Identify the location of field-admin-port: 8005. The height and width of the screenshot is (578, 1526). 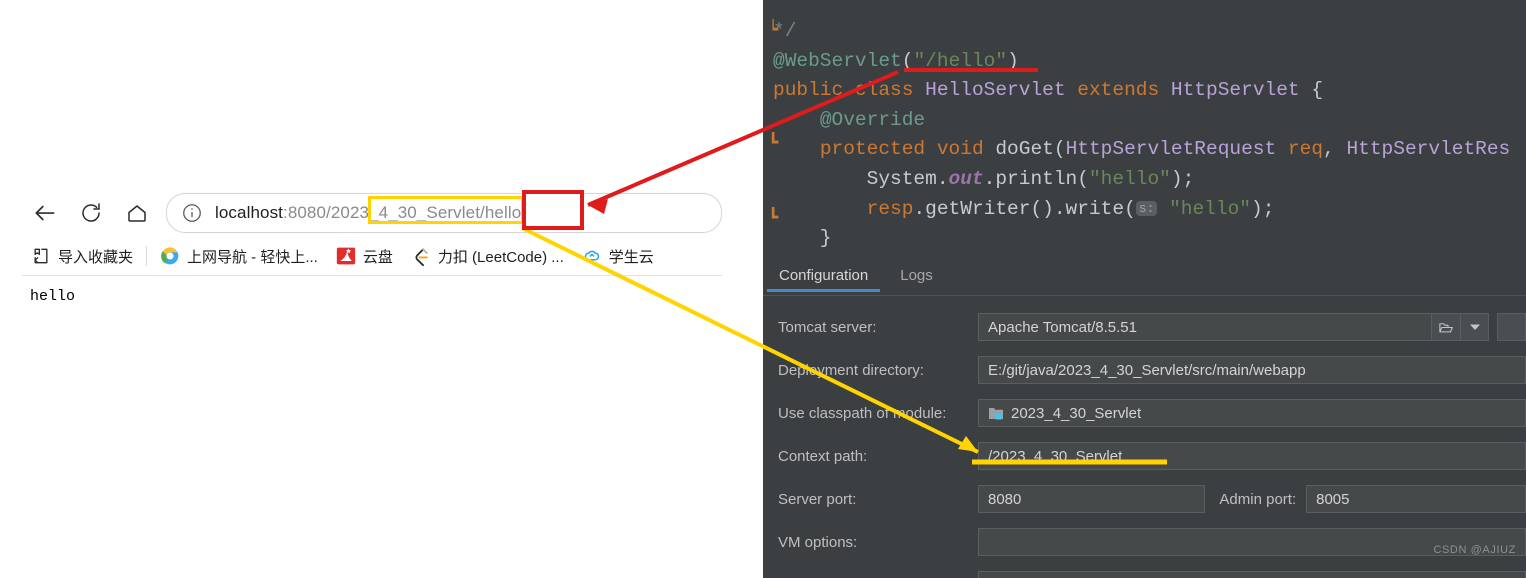
(1416, 499).